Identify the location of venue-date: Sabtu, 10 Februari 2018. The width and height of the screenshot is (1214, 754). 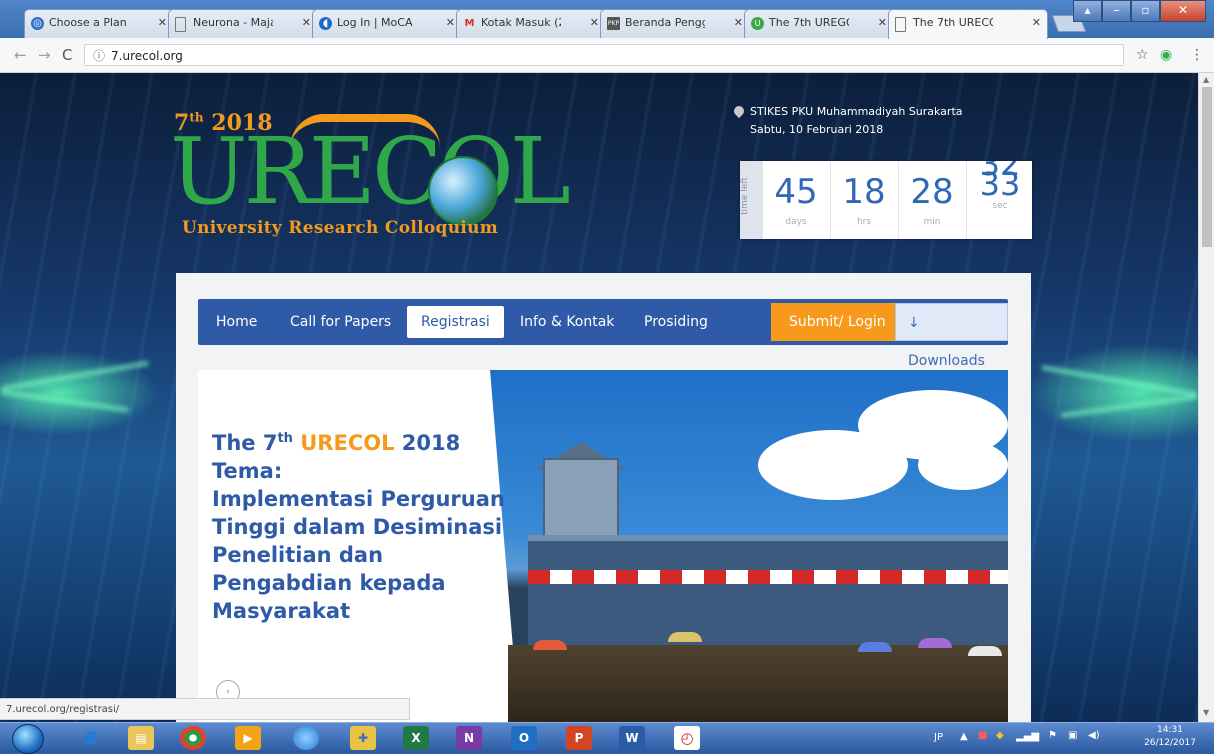
(817, 129).